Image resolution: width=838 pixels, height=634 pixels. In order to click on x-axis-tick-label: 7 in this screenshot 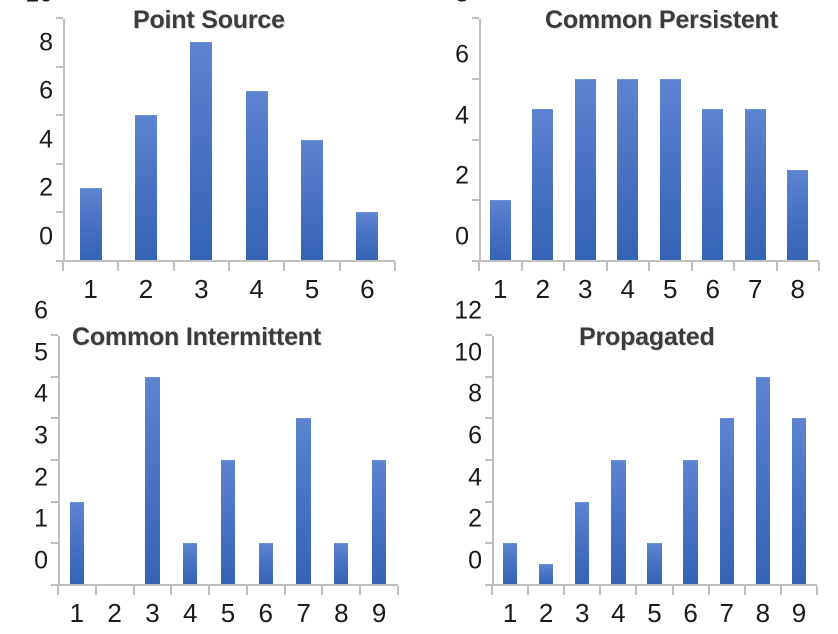, I will do `click(303, 613)`.